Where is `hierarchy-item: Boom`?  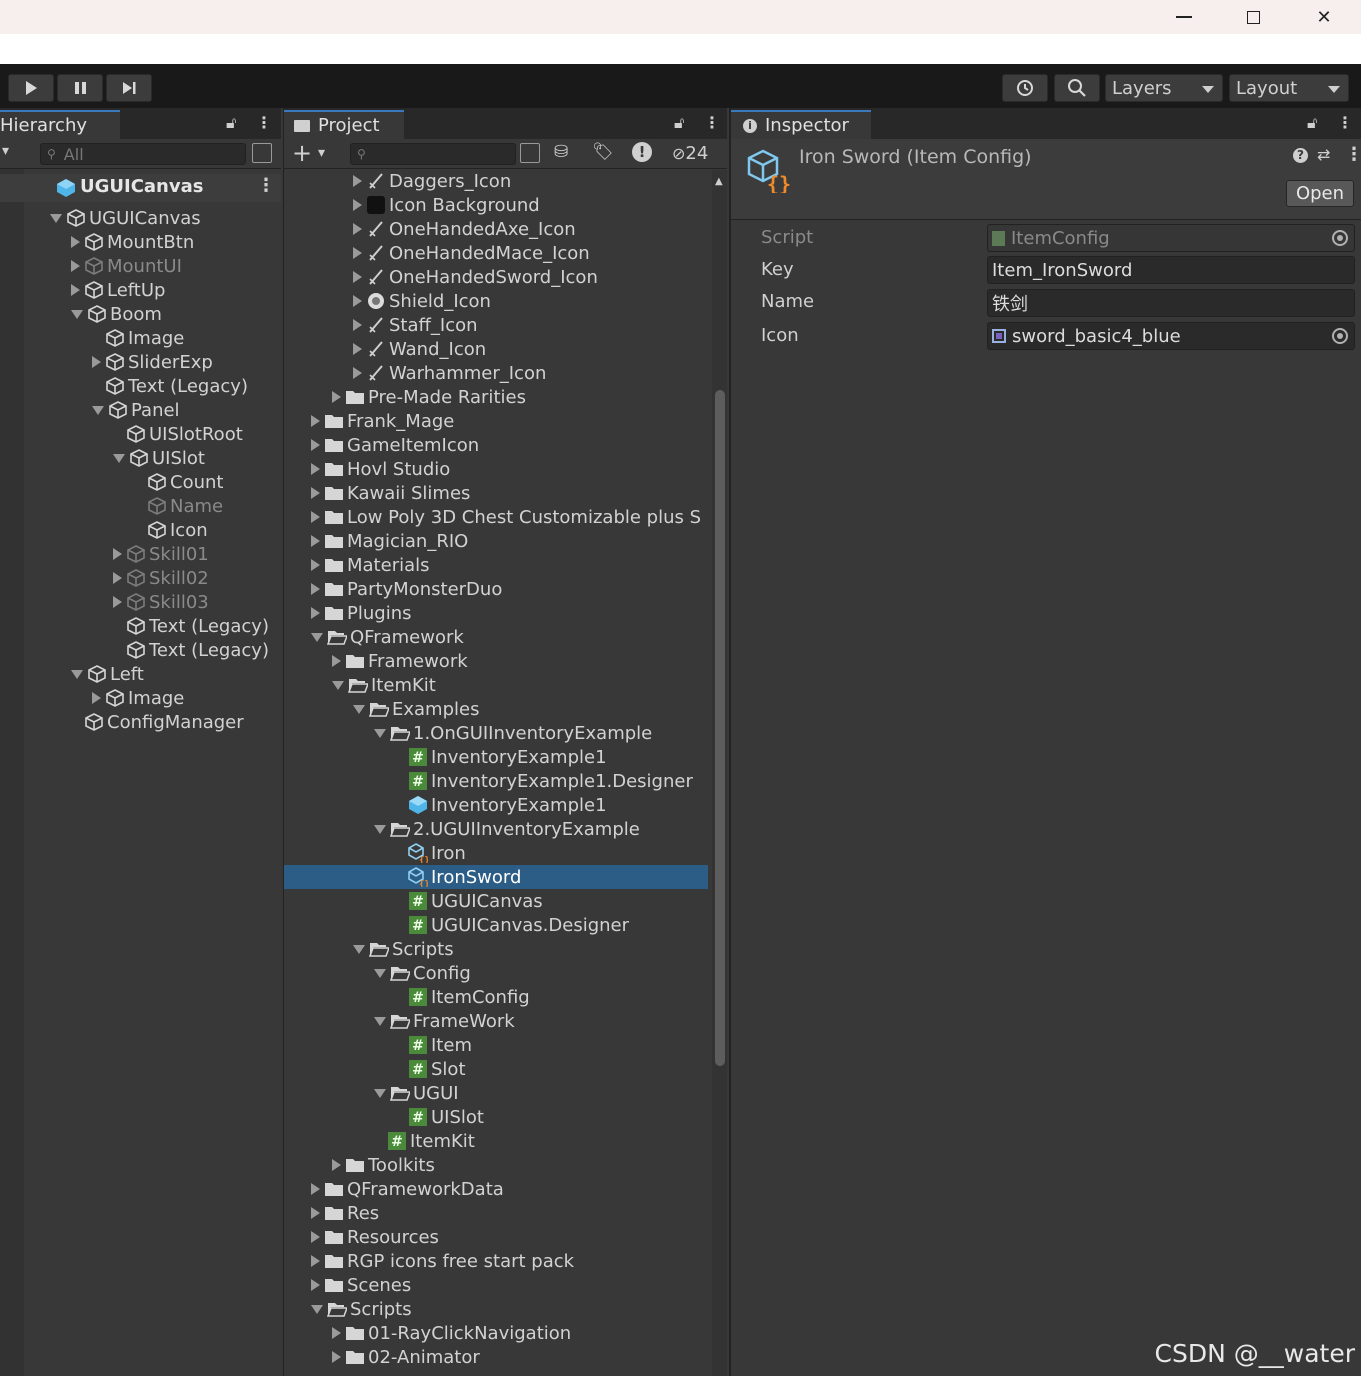 hierarchy-item: Boom is located at coordinates (116, 314).